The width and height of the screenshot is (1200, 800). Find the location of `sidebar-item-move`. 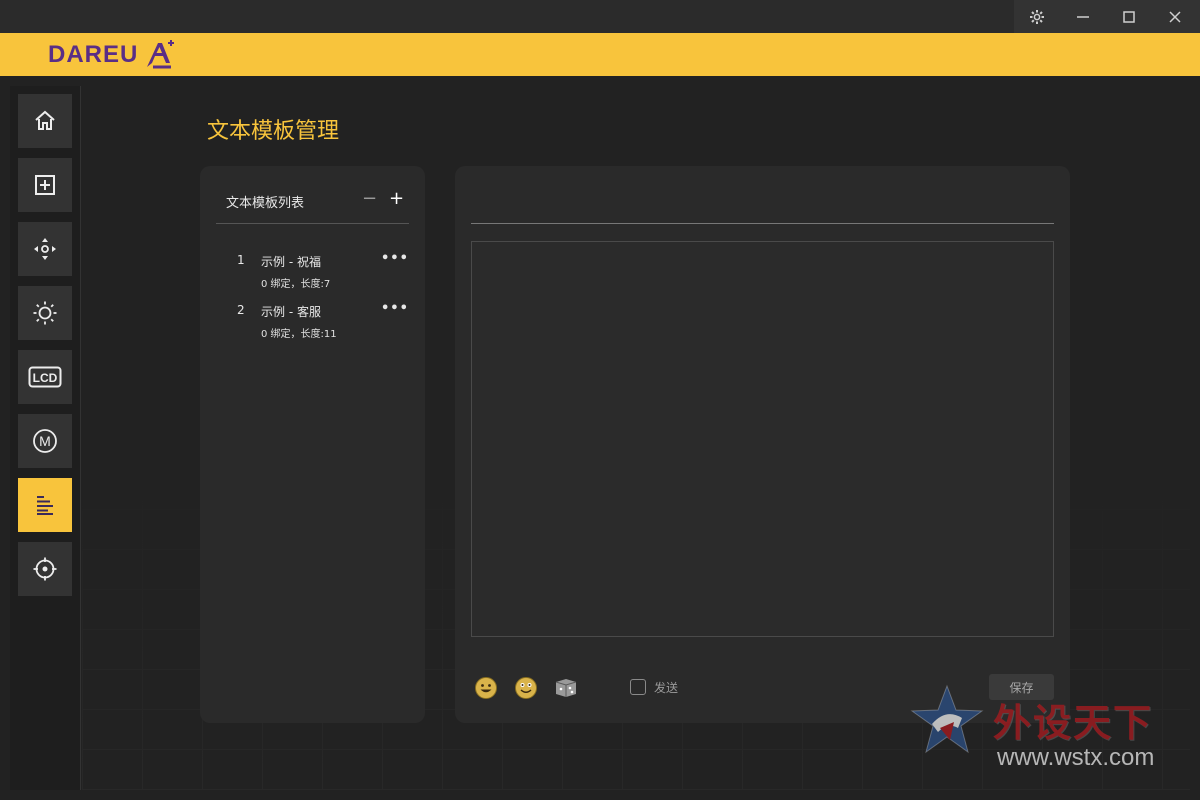

sidebar-item-move is located at coordinates (45, 249).